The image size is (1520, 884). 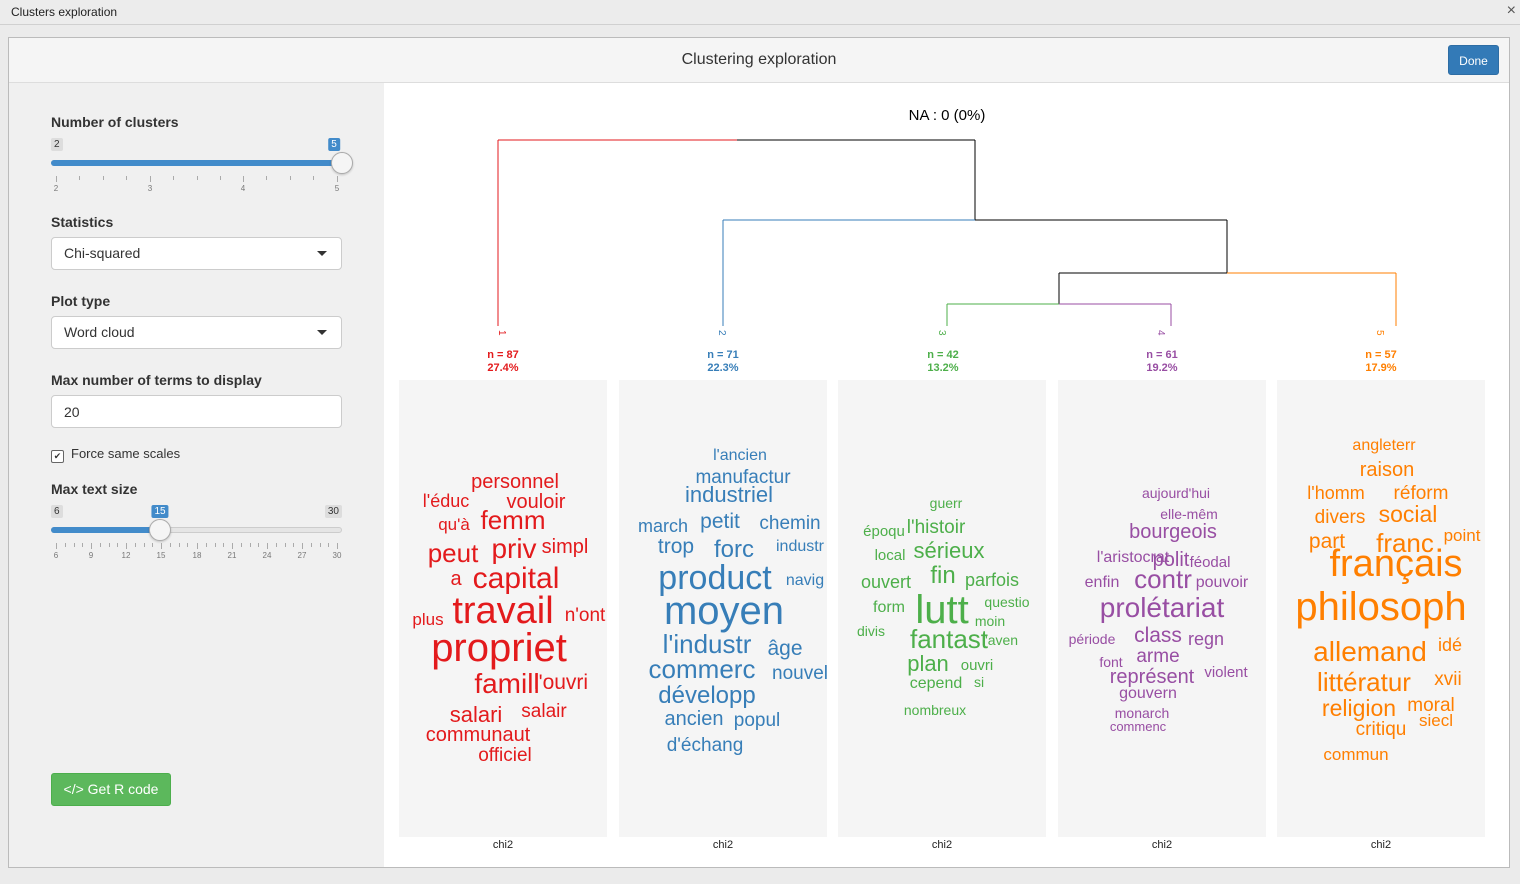 What do you see at coordinates (1340, 517) in the screenshot?
I see `wordcloud-term: divers` at bounding box center [1340, 517].